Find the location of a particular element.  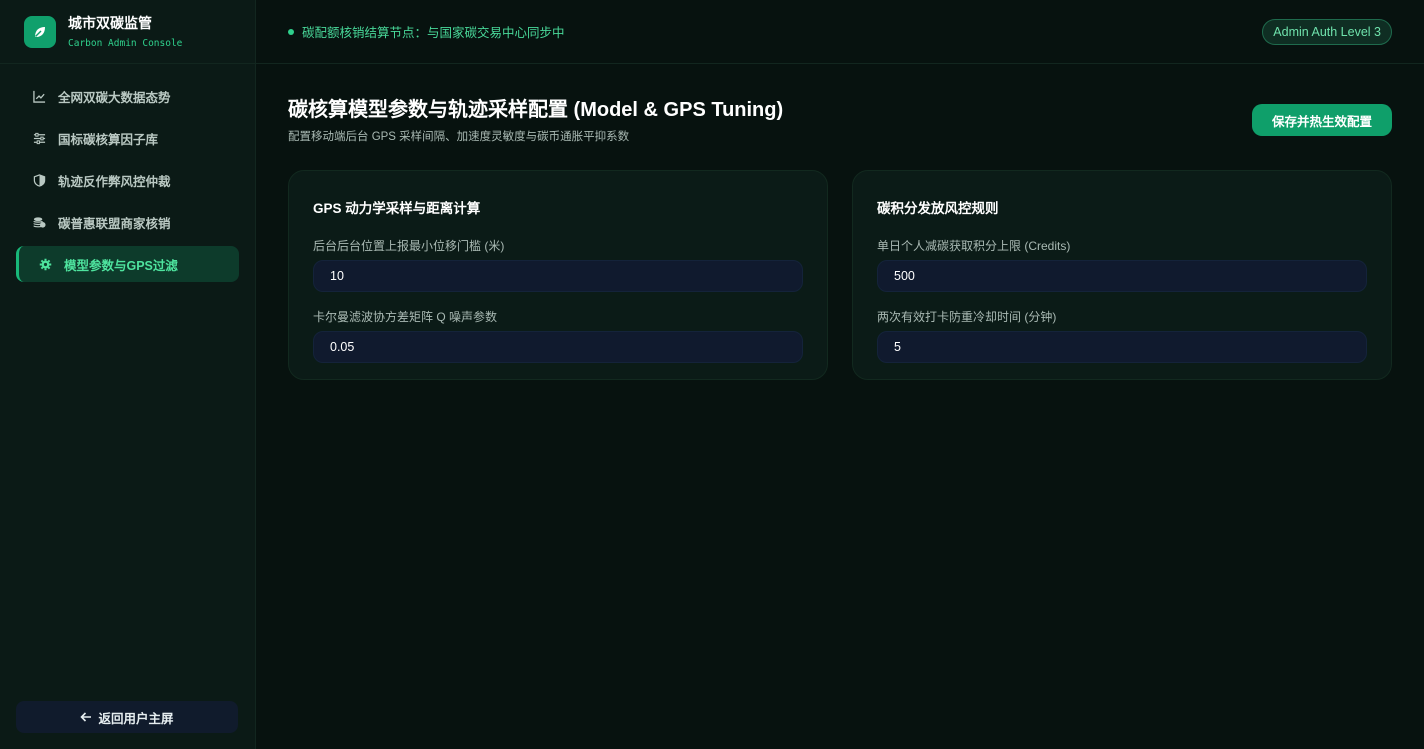

sidebar-item-model-gps: 模型参数与GPS过滤 is located at coordinates (127, 264).